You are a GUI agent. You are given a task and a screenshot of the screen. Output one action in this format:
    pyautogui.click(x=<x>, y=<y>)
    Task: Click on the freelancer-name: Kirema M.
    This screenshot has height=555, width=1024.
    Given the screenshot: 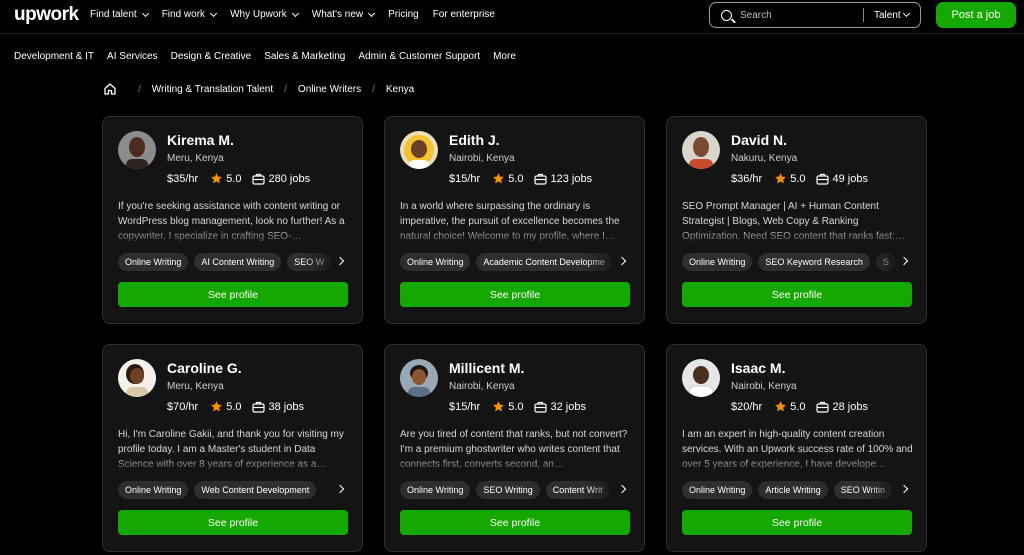 What is the action you would take?
    pyautogui.click(x=200, y=140)
    